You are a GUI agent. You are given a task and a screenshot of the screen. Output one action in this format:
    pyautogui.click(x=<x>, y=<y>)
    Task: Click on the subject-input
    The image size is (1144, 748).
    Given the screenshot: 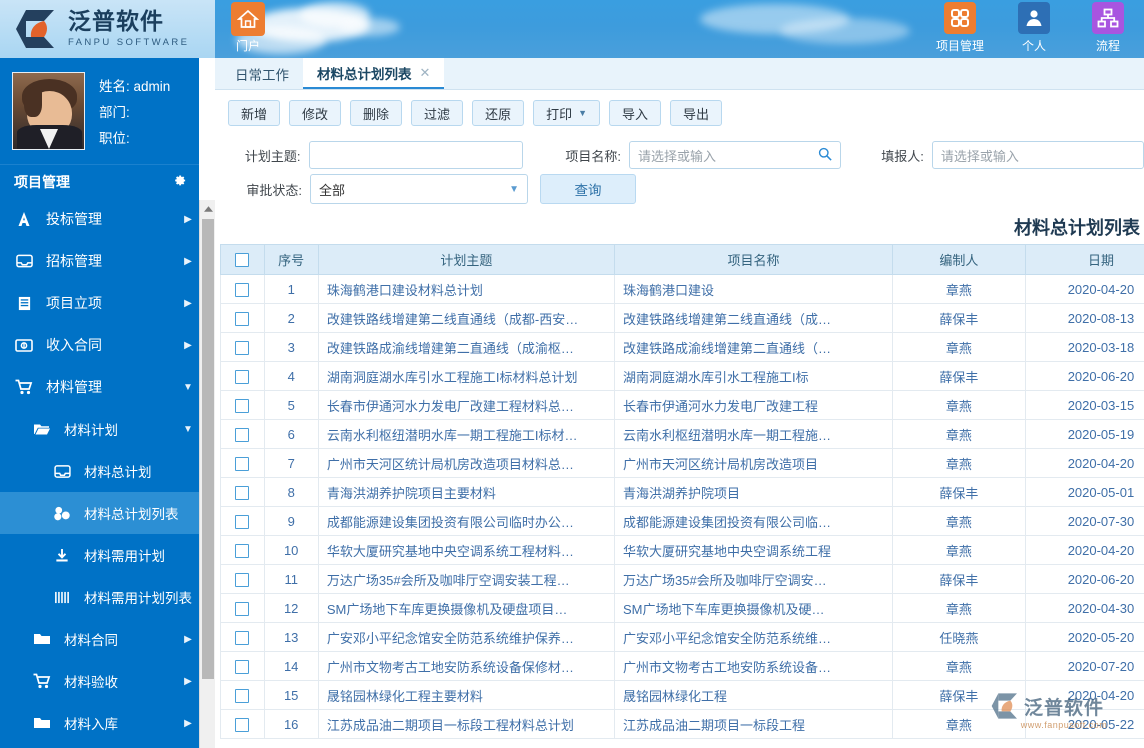 What is the action you would take?
    pyautogui.click(x=415, y=155)
    